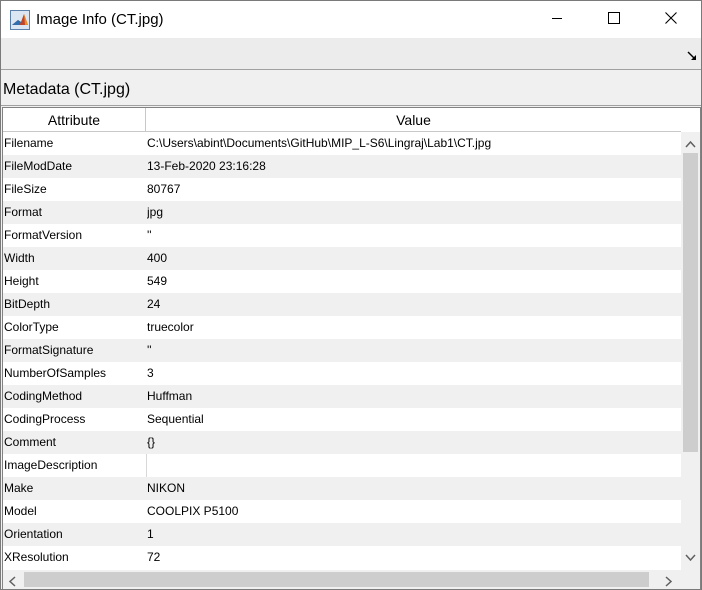  Describe the element at coordinates (19, 258) in the screenshot. I see `attribute-cell: Width` at that location.